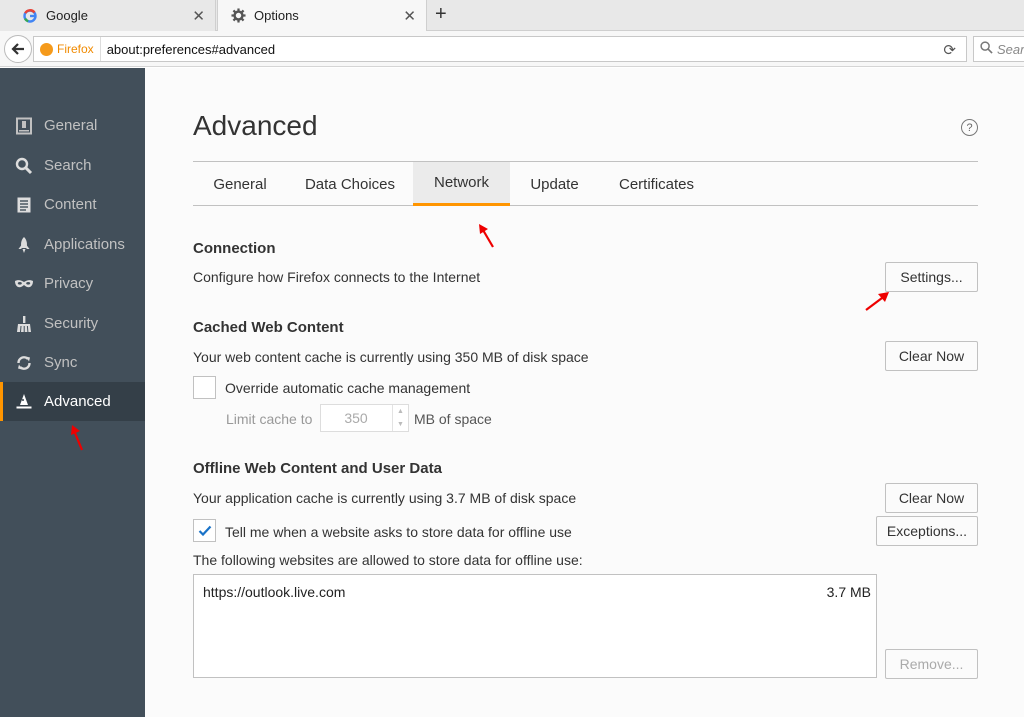  Describe the element at coordinates (269, 419) in the screenshot. I see `limit-cache-label: Limit cache to` at that location.